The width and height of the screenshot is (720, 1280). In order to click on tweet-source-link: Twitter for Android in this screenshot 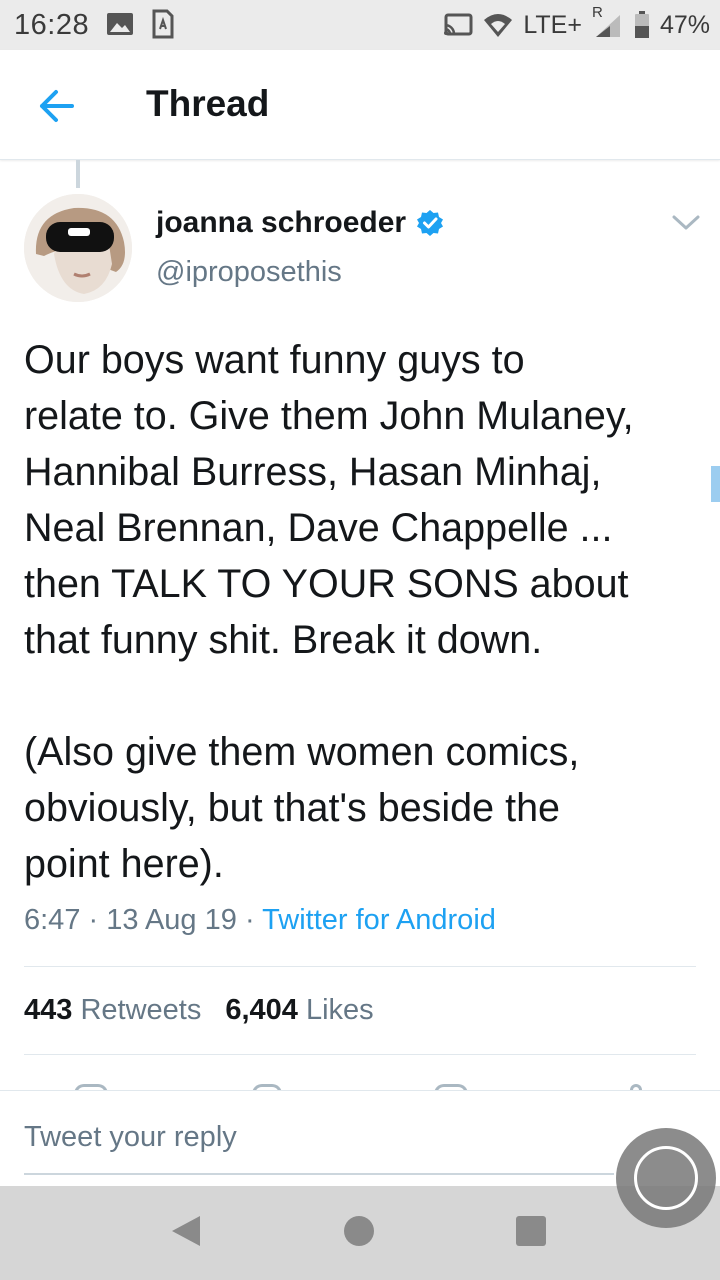, I will do `click(379, 920)`.